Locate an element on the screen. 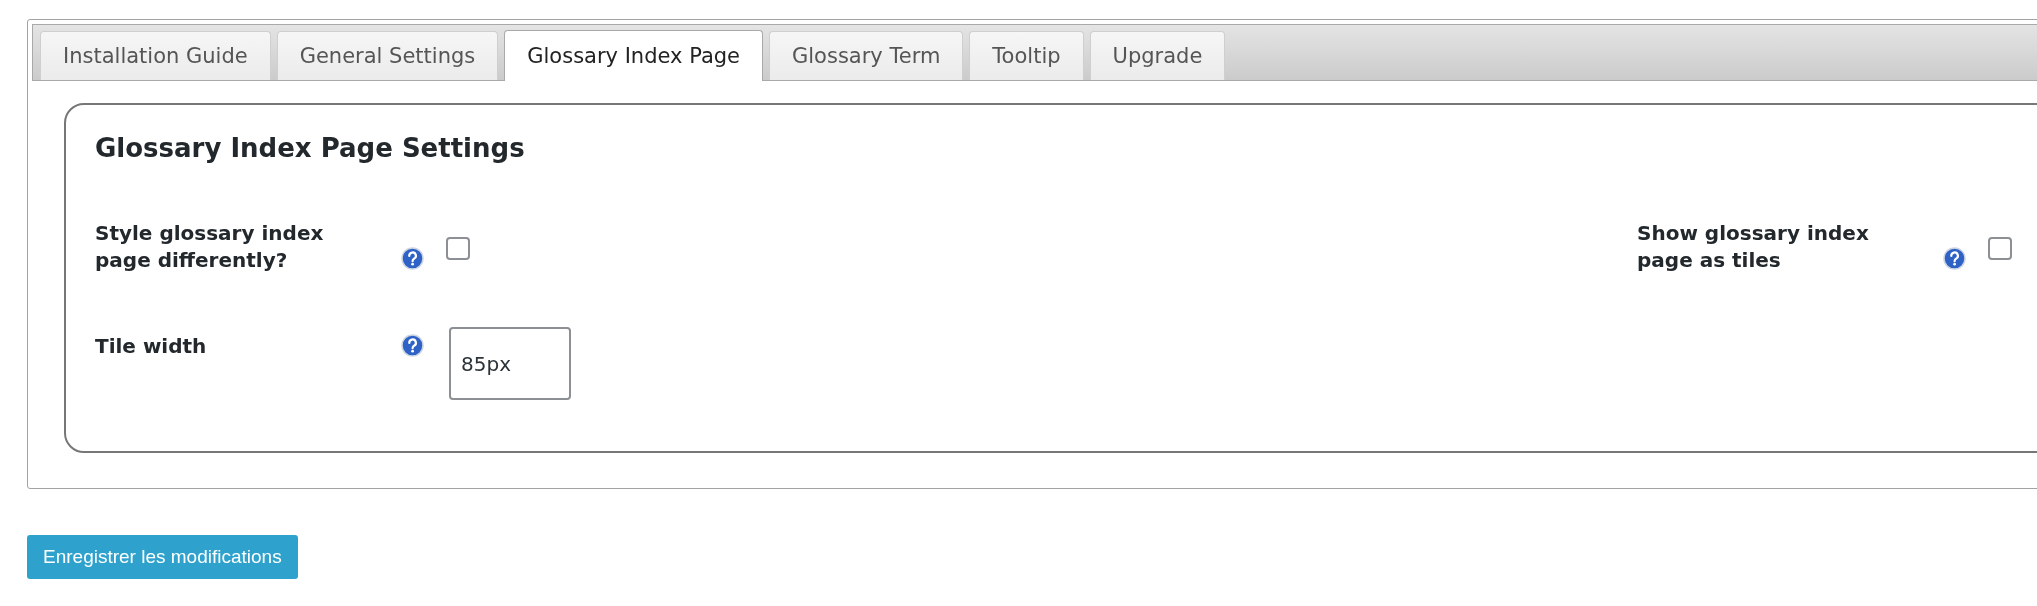  tab: Installation Guide is located at coordinates (155, 55).